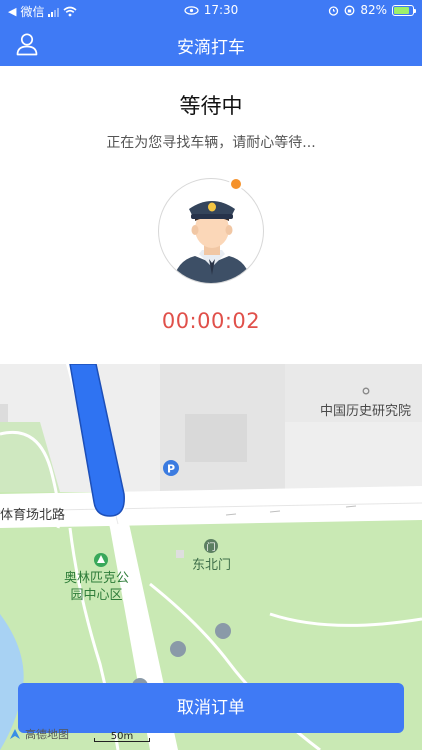  I want to click on notification-dot, so click(236, 184).